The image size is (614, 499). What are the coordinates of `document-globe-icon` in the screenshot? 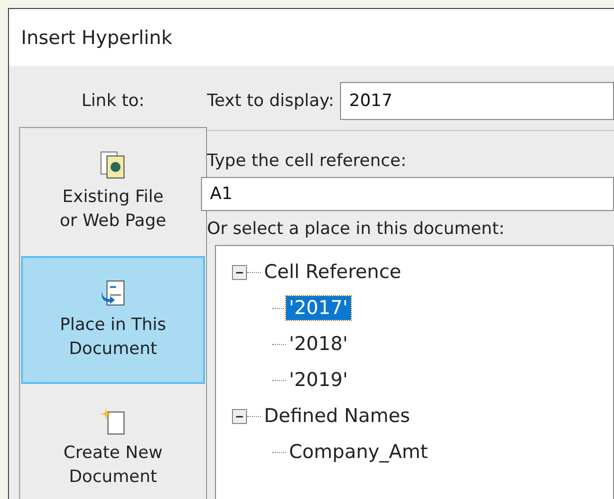 It's located at (113, 166).